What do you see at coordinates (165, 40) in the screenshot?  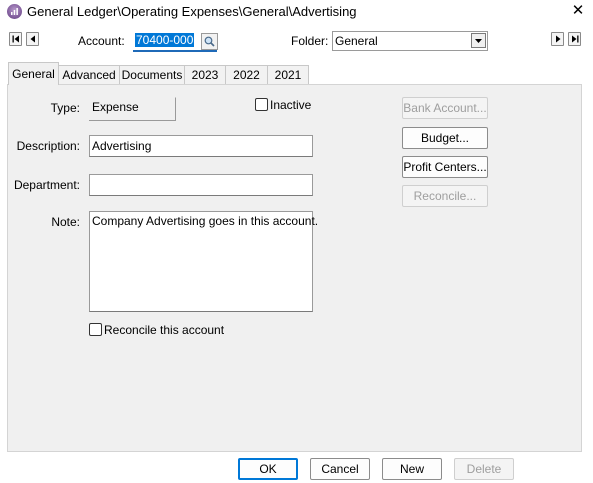 I see `account-value: 70400-000` at bounding box center [165, 40].